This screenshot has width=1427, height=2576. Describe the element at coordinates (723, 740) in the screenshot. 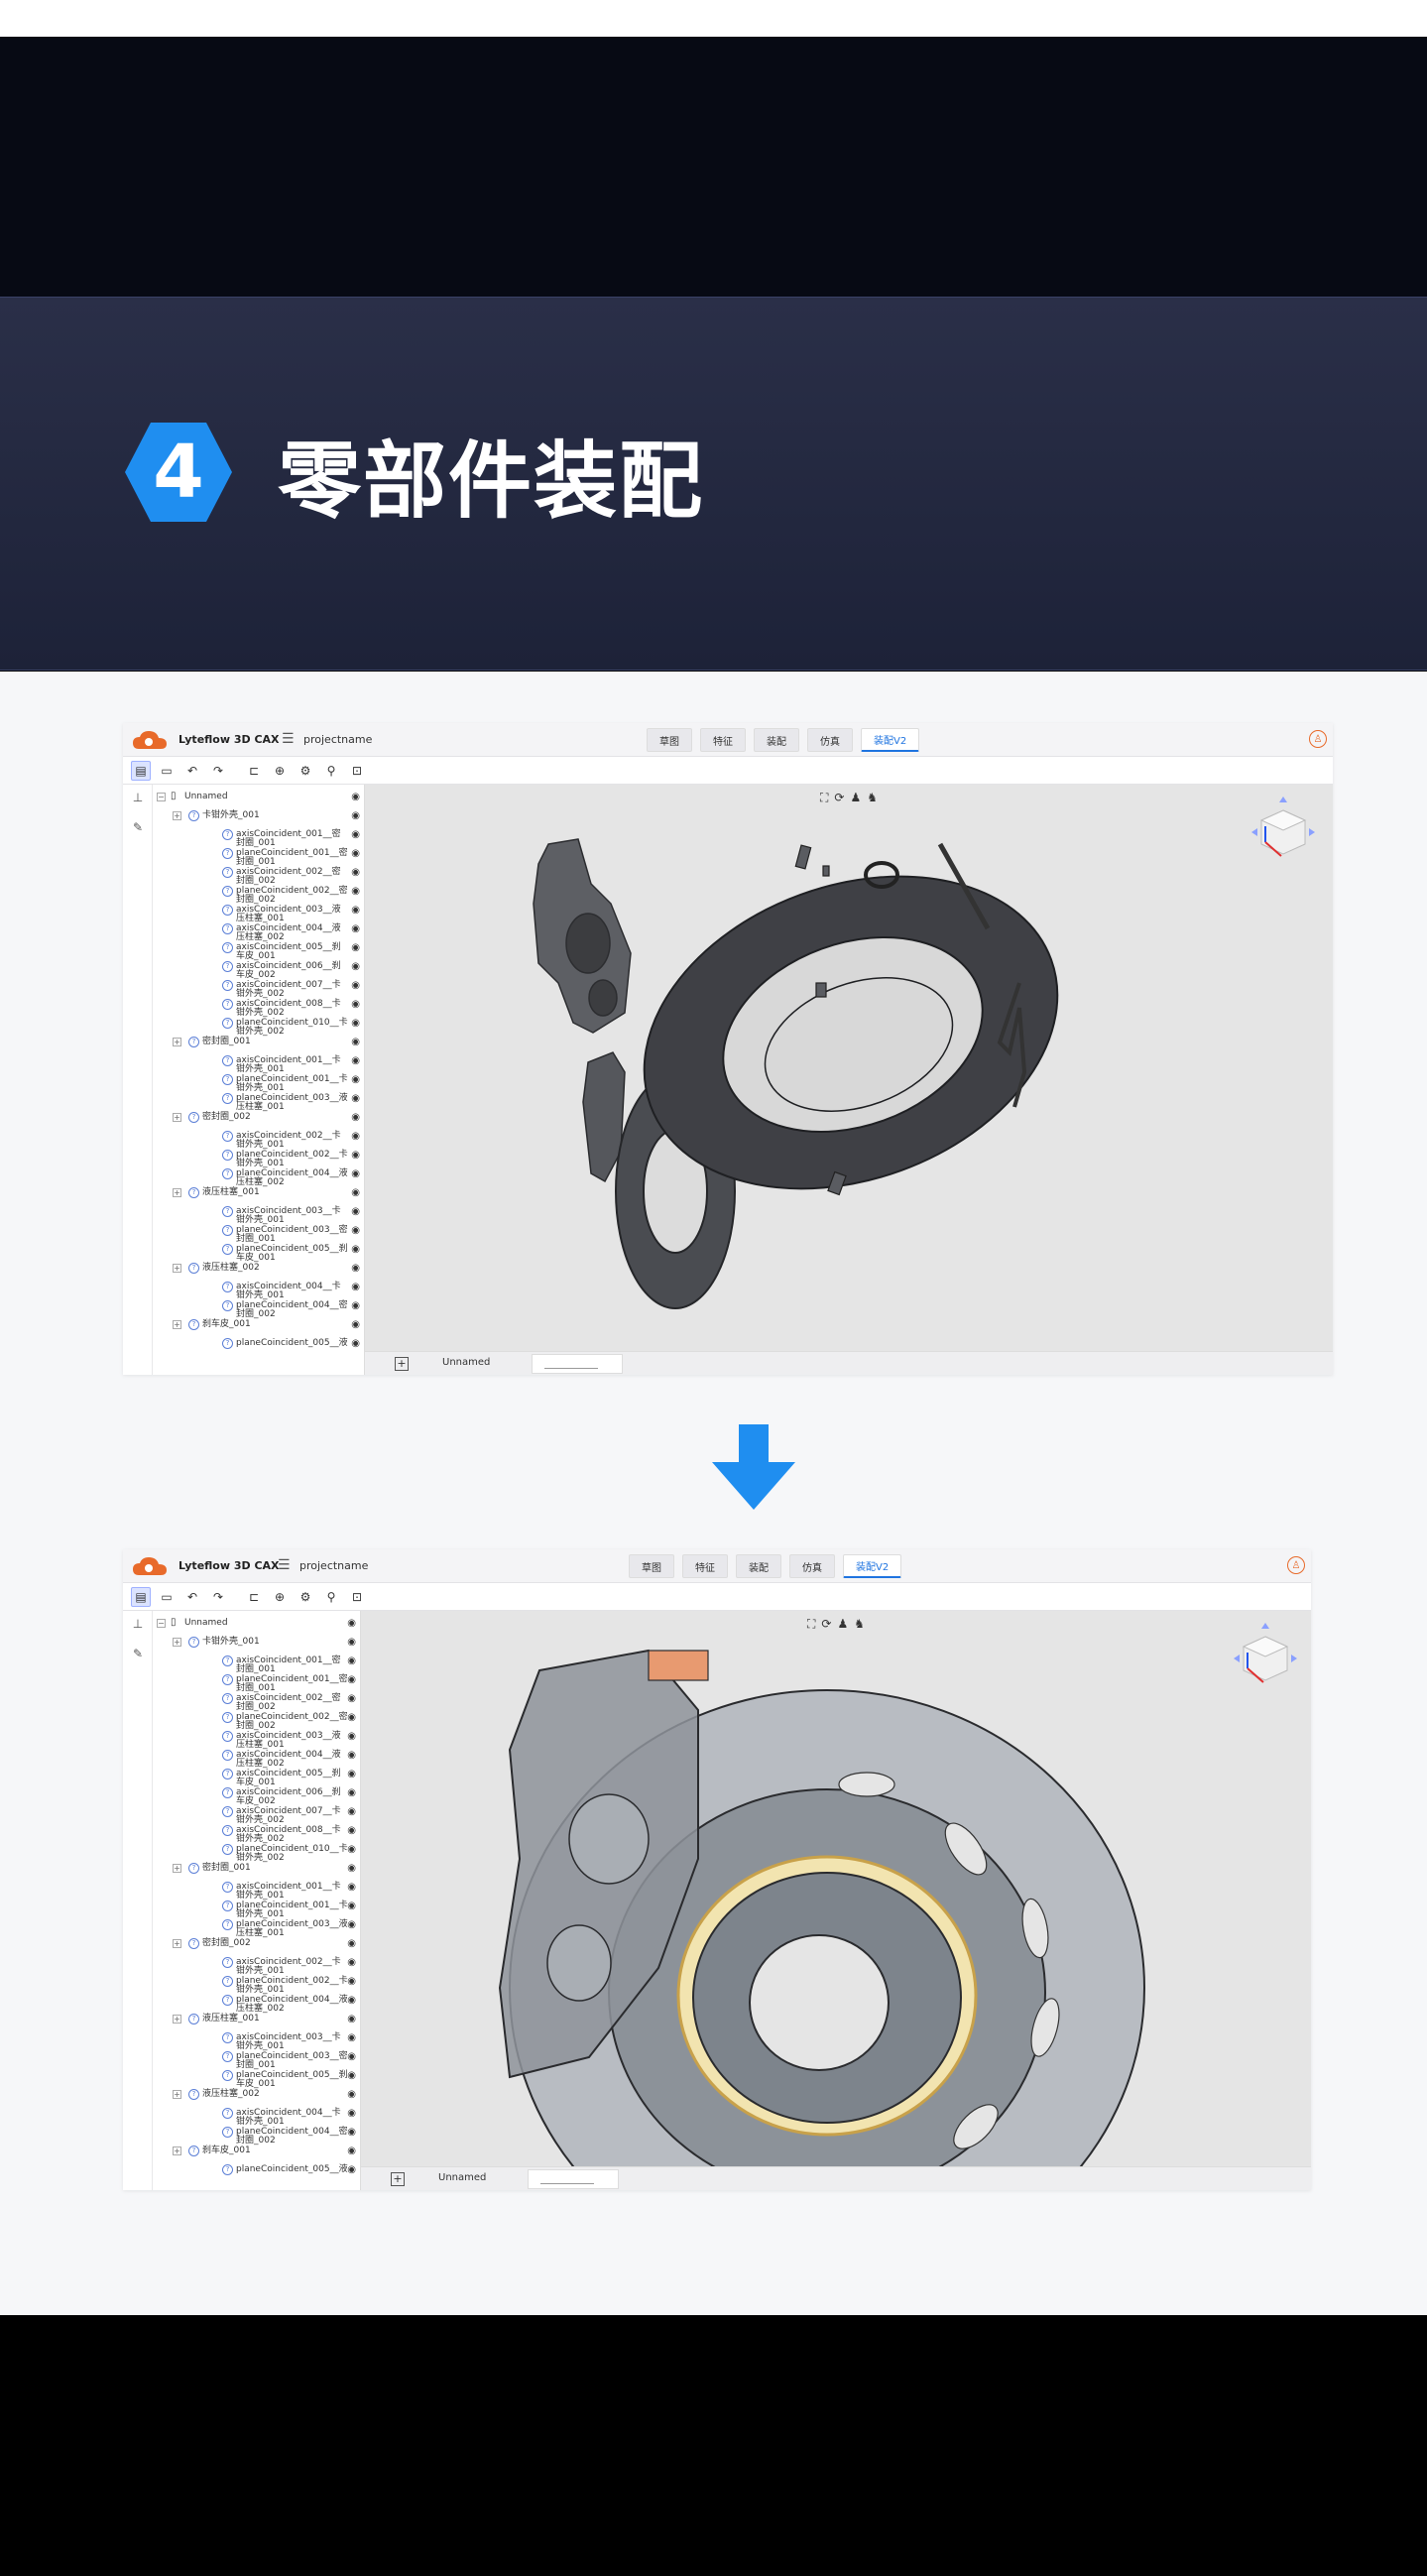

I see `tab-feature: 特征` at that location.